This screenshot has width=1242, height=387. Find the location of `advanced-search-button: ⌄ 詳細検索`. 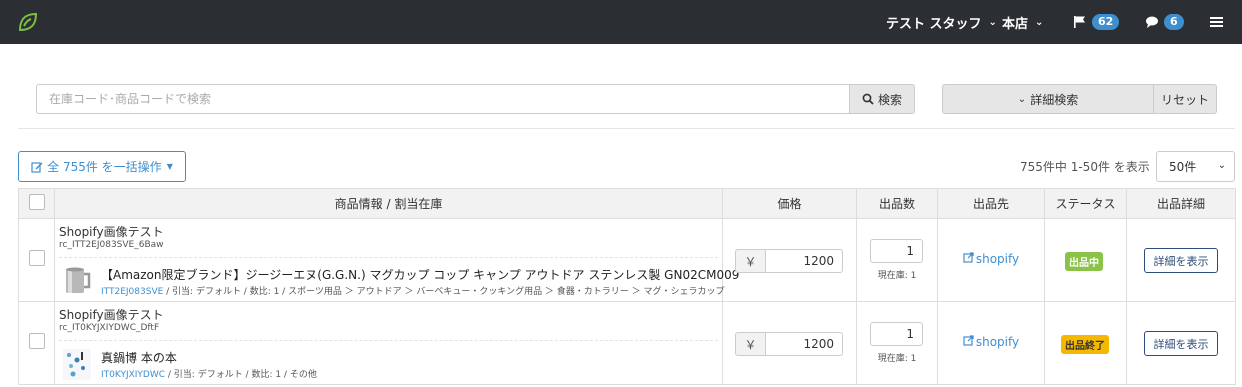

advanced-search-button: ⌄ 詳細検索 is located at coordinates (1048, 99).